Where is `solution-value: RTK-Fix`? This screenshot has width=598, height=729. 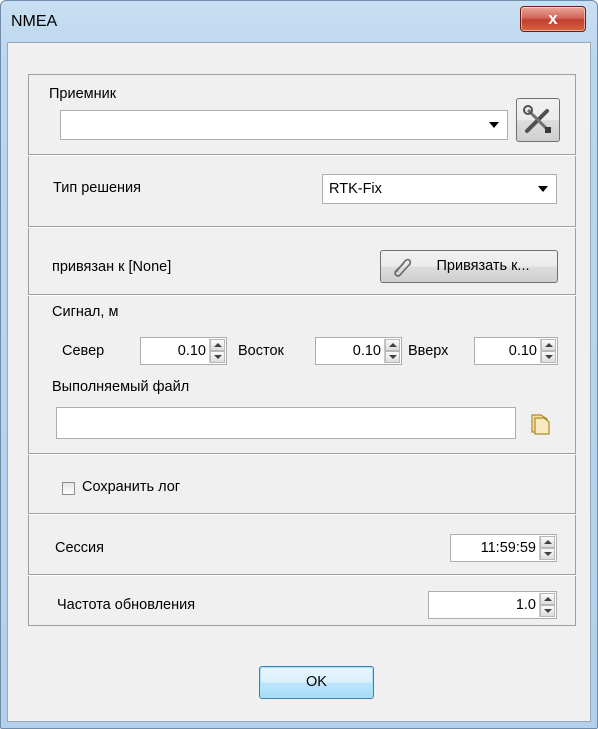 solution-value: RTK-Fix is located at coordinates (355, 189).